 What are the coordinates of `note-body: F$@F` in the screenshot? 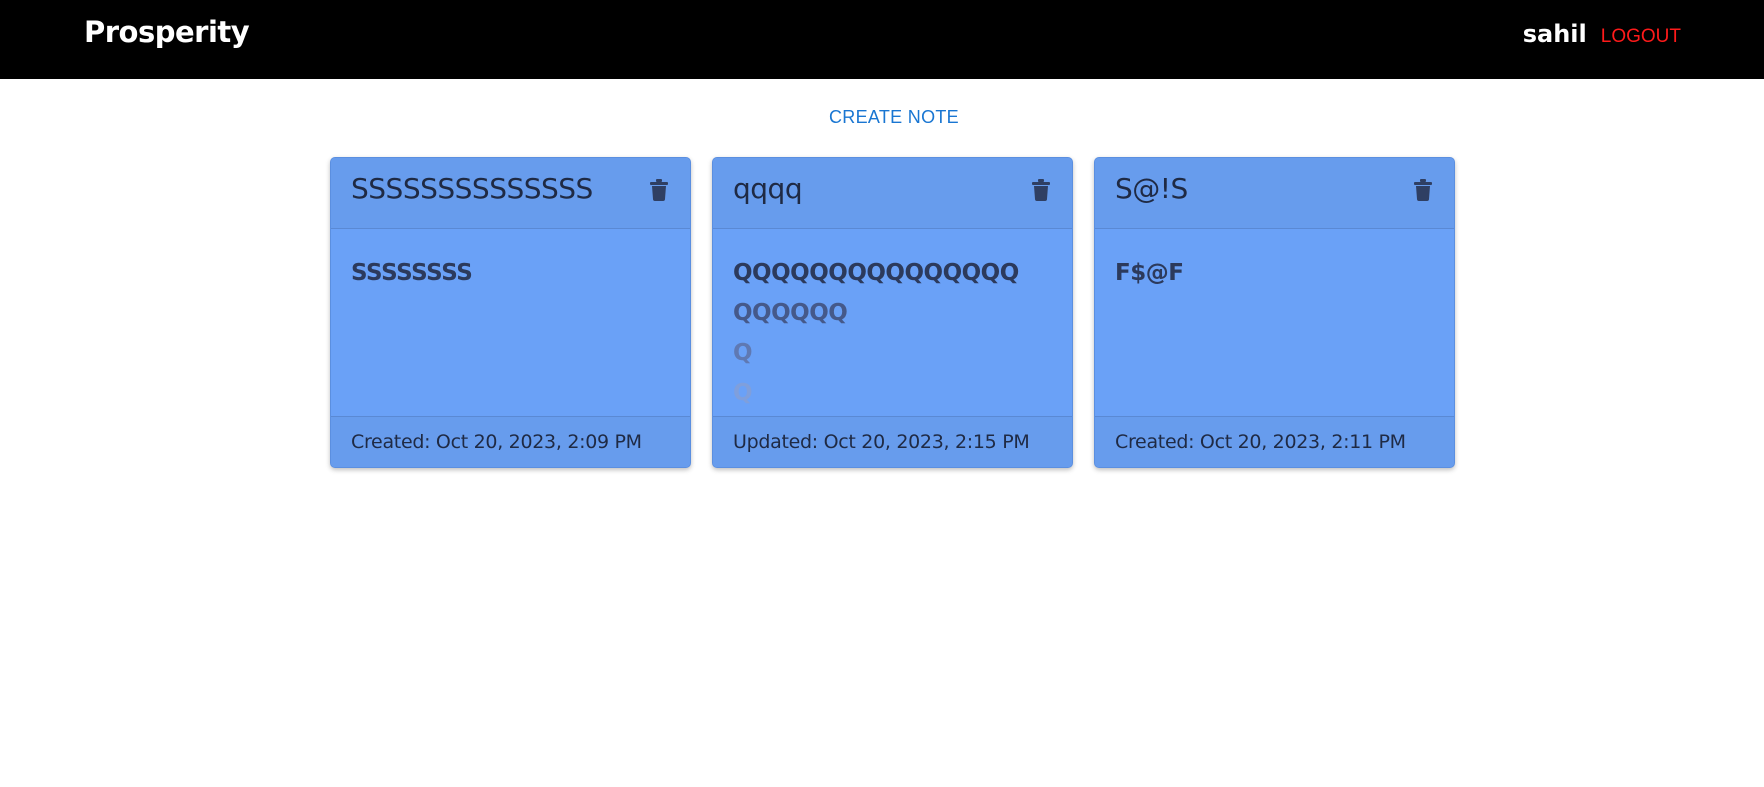 It's located at (1277, 334).